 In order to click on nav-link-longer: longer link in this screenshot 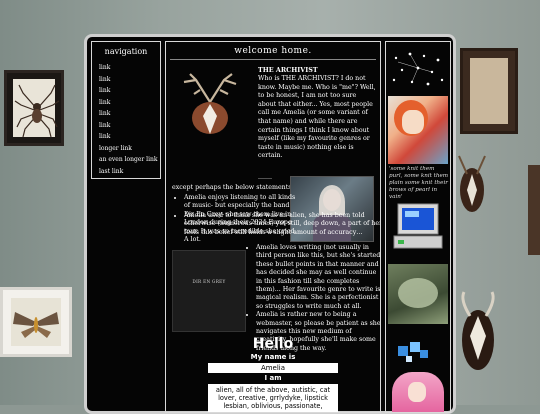, I will do `click(129, 149)`.